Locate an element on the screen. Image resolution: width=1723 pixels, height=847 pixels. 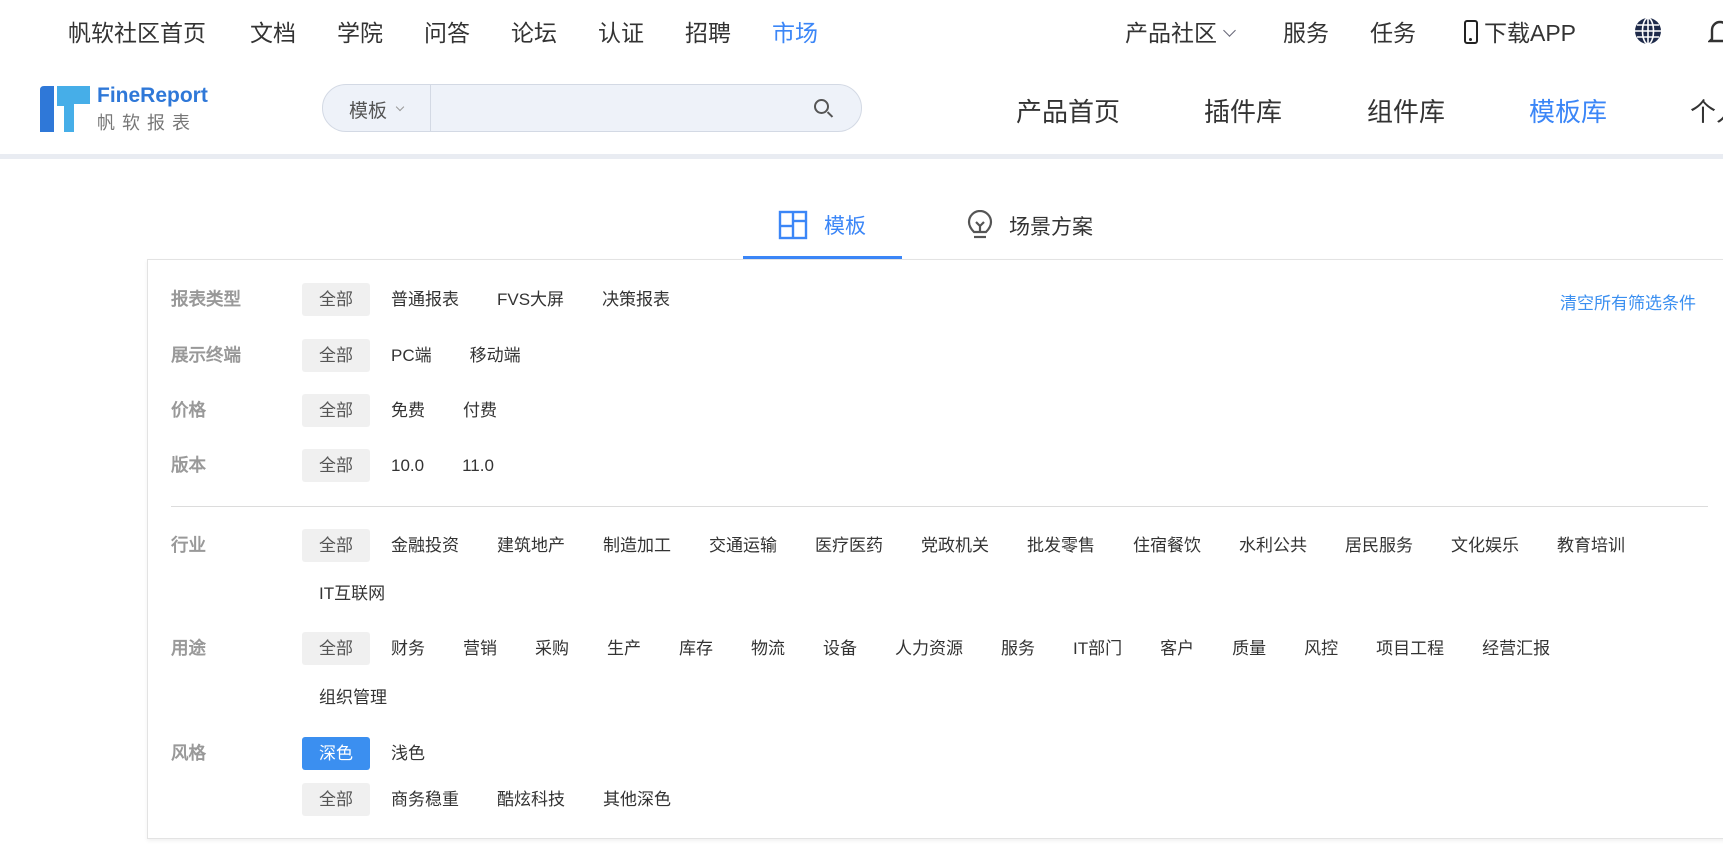
filter-option: 决策报表 is located at coordinates (636, 299).